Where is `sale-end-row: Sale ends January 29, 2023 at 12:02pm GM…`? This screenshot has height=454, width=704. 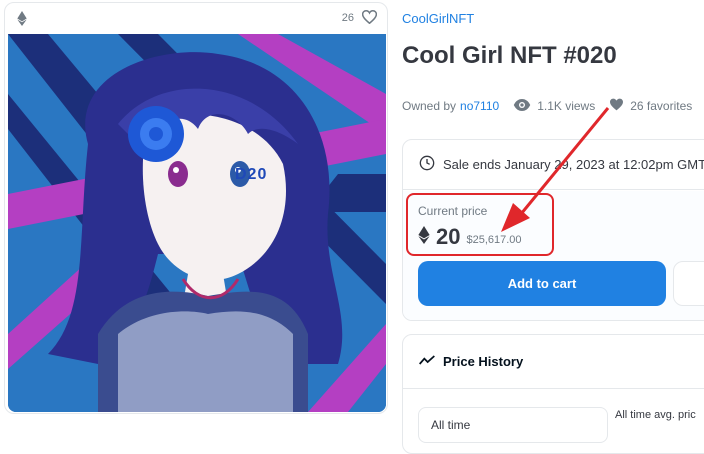 sale-end-row: Sale ends January 29, 2023 at 12:02pm GM… is located at coordinates (553, 165).